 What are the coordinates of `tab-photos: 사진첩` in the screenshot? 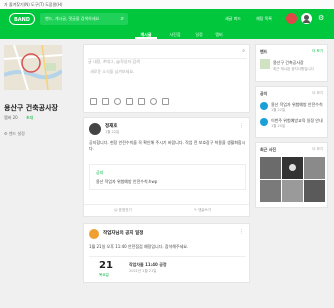 It's located at (175, 34).